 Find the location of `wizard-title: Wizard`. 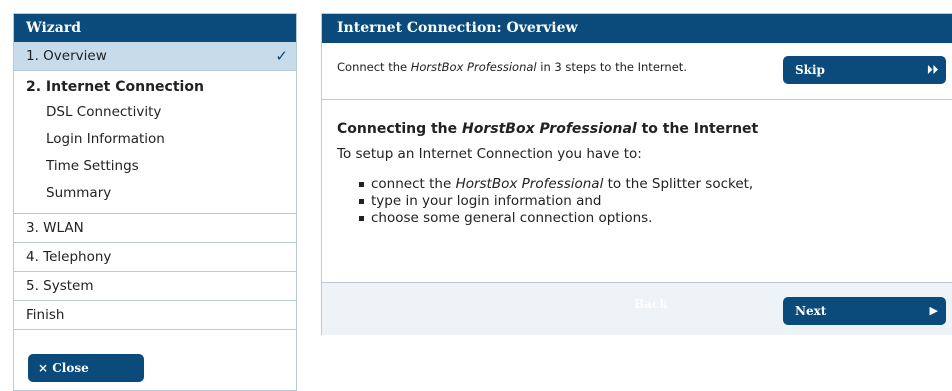

wizard-title: Wizard is located at coordinates (155, 28).